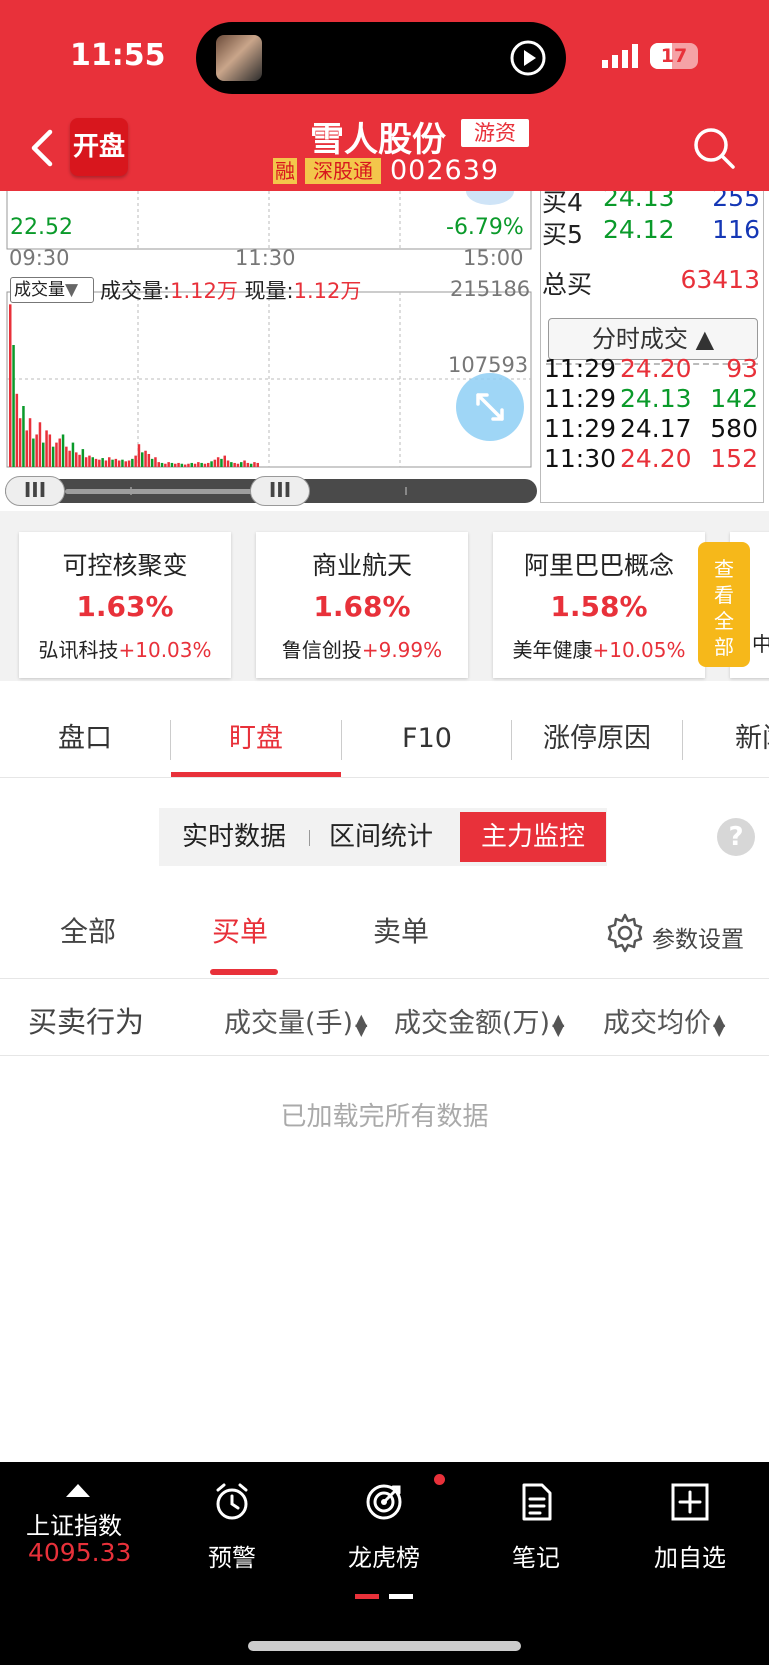 Image resolution: width=769 pixels, height=1665 pixels. What do you see at coordinates (381, 837) in the screenshot?
I see `segment-interval-stats: 区间统计` at bounding box center [381, 837].